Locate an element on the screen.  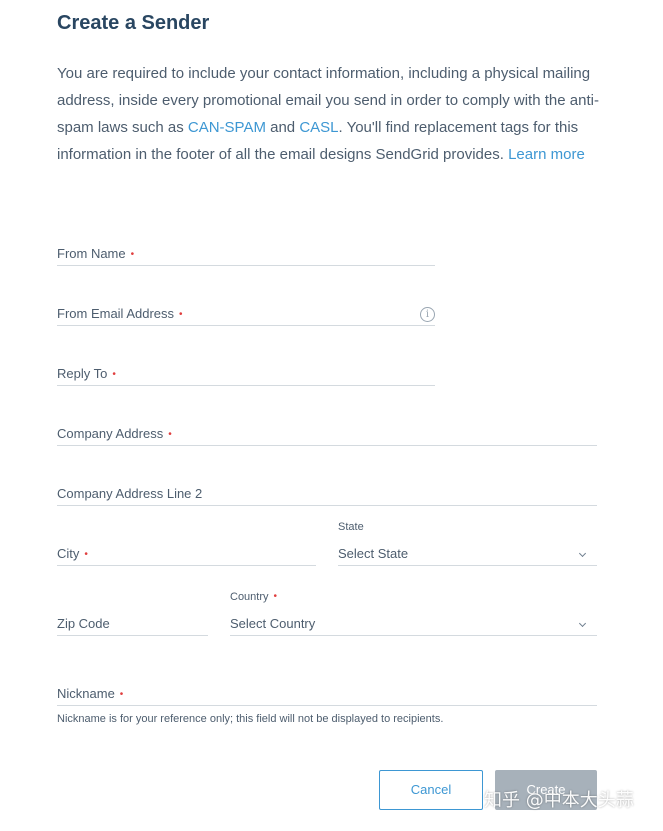
company-address-line-2-label: Company Address Line 2 is located at coordinates (130, 493).